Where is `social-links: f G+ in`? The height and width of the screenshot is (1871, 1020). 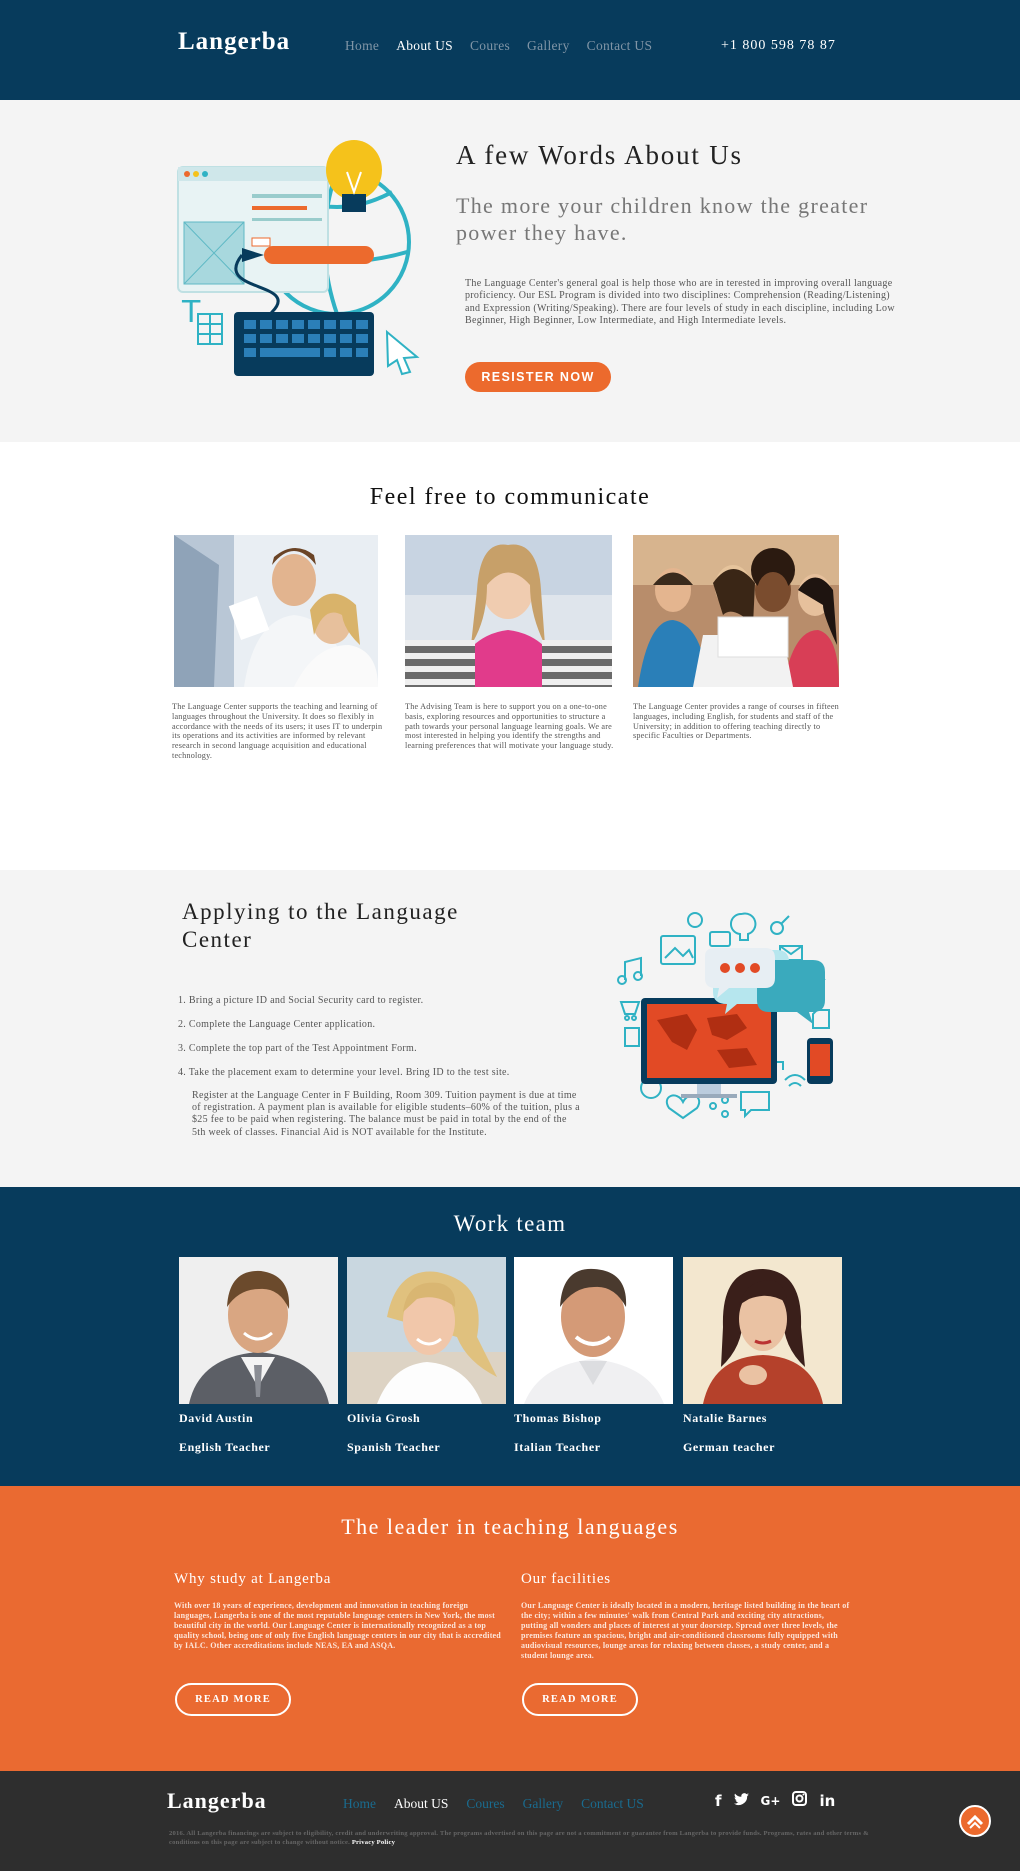
social-links: f G+ in is located at coordinates (775, 1800).